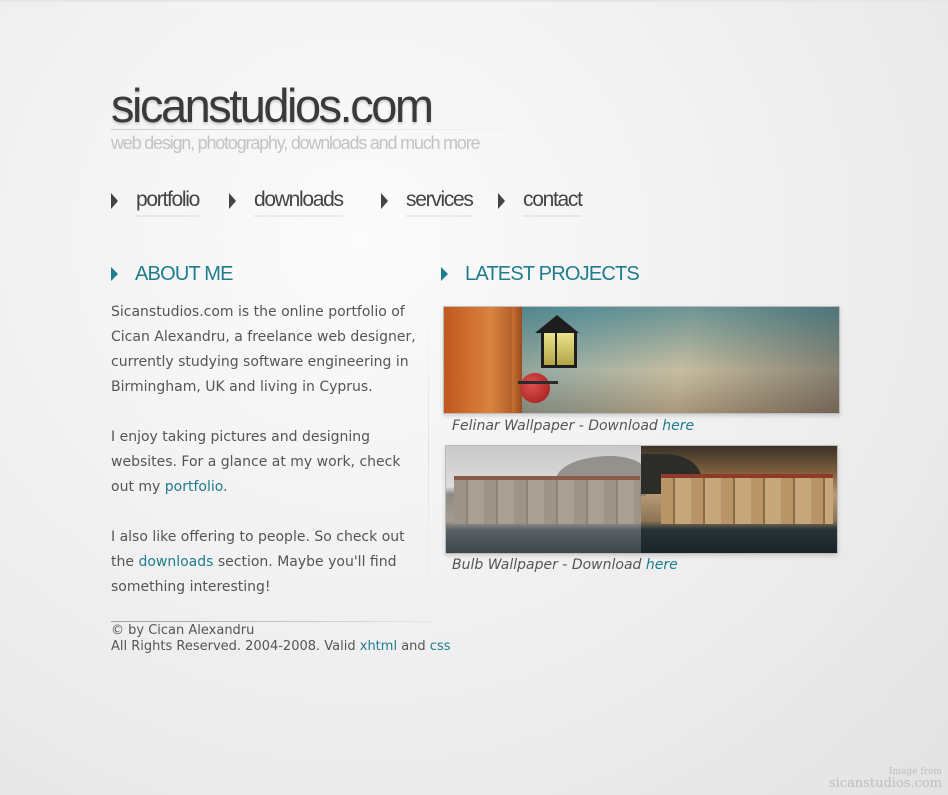 The image size is (948, 795). Describe the element at coordinates (553, 201) in the screenshot. I see `nav-label: contact` at that location.